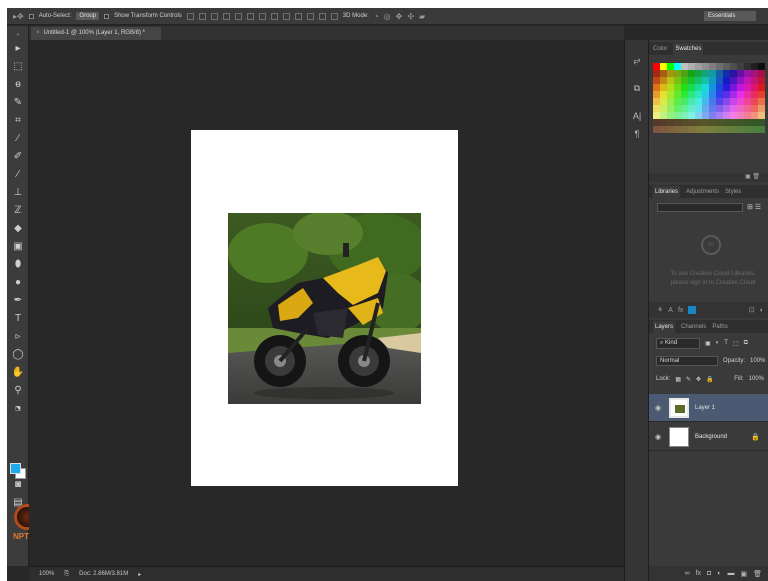  What do you see at coordinates (18, 229) in the screenshot?
I see `eraser-tool-icon: ◆` at bounding box center [18, 229].